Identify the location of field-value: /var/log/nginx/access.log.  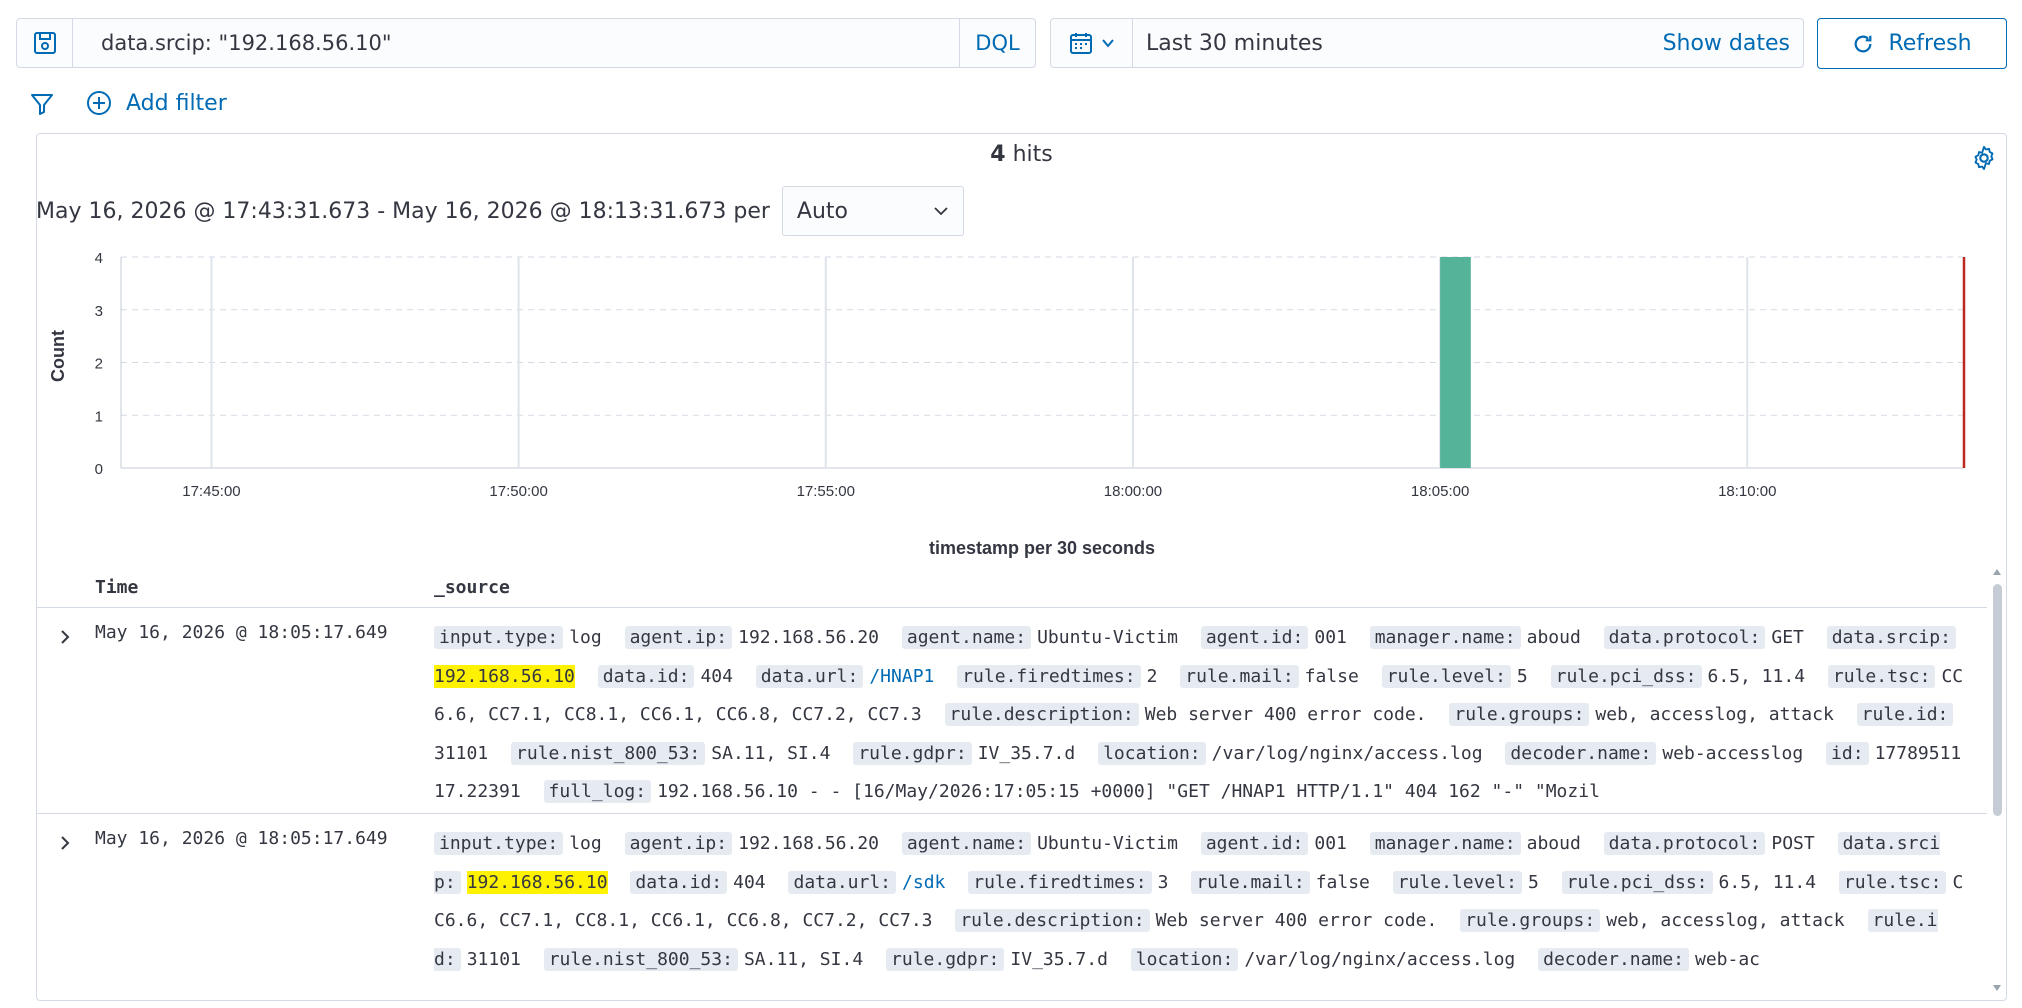
(1380, 959).